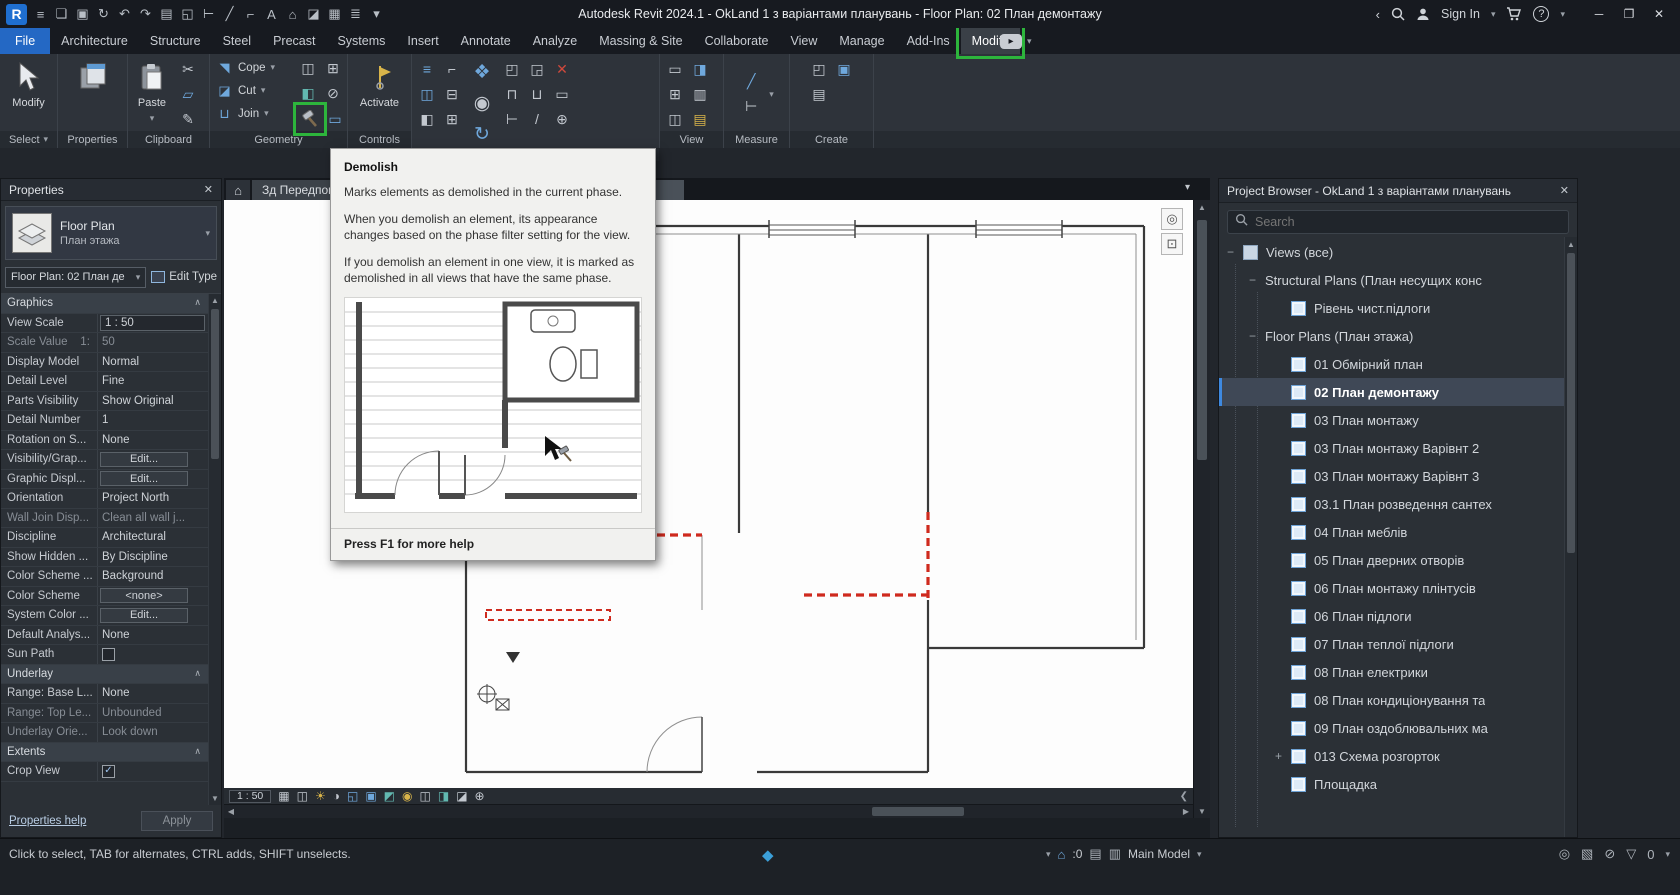 The image size is (1680, 895). What do you see at coordinates (1391, 252) in the screenshot?
I see `browser-tree-item: − Views (все)` at bounding box center [1391, 252].